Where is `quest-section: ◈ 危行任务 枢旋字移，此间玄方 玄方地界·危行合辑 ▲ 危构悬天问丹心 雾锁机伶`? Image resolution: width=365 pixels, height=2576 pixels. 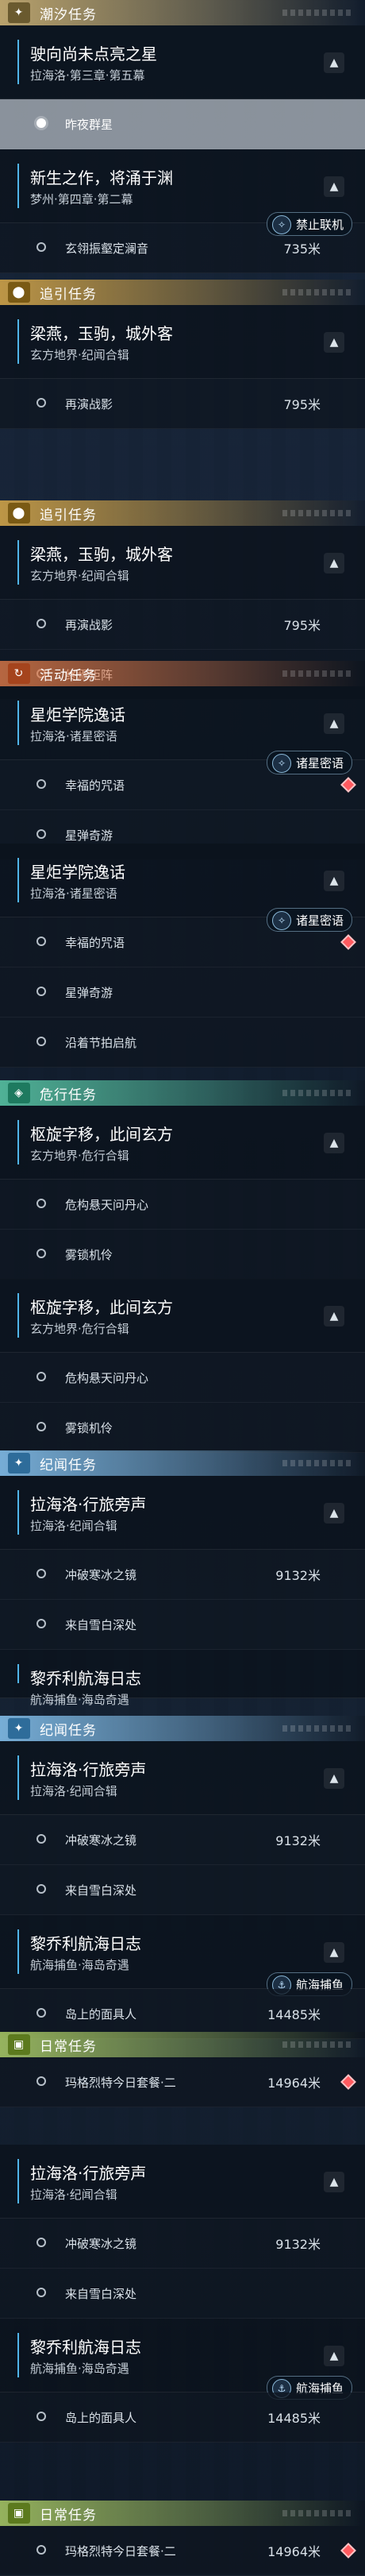
quest-section: ◈ 危行任务 枢旋字移，此间玄方 玄方地界·危行合辑 ▲ 危构悬天问丹心 雾锁机伶 is located at coordinates (182, 1180).